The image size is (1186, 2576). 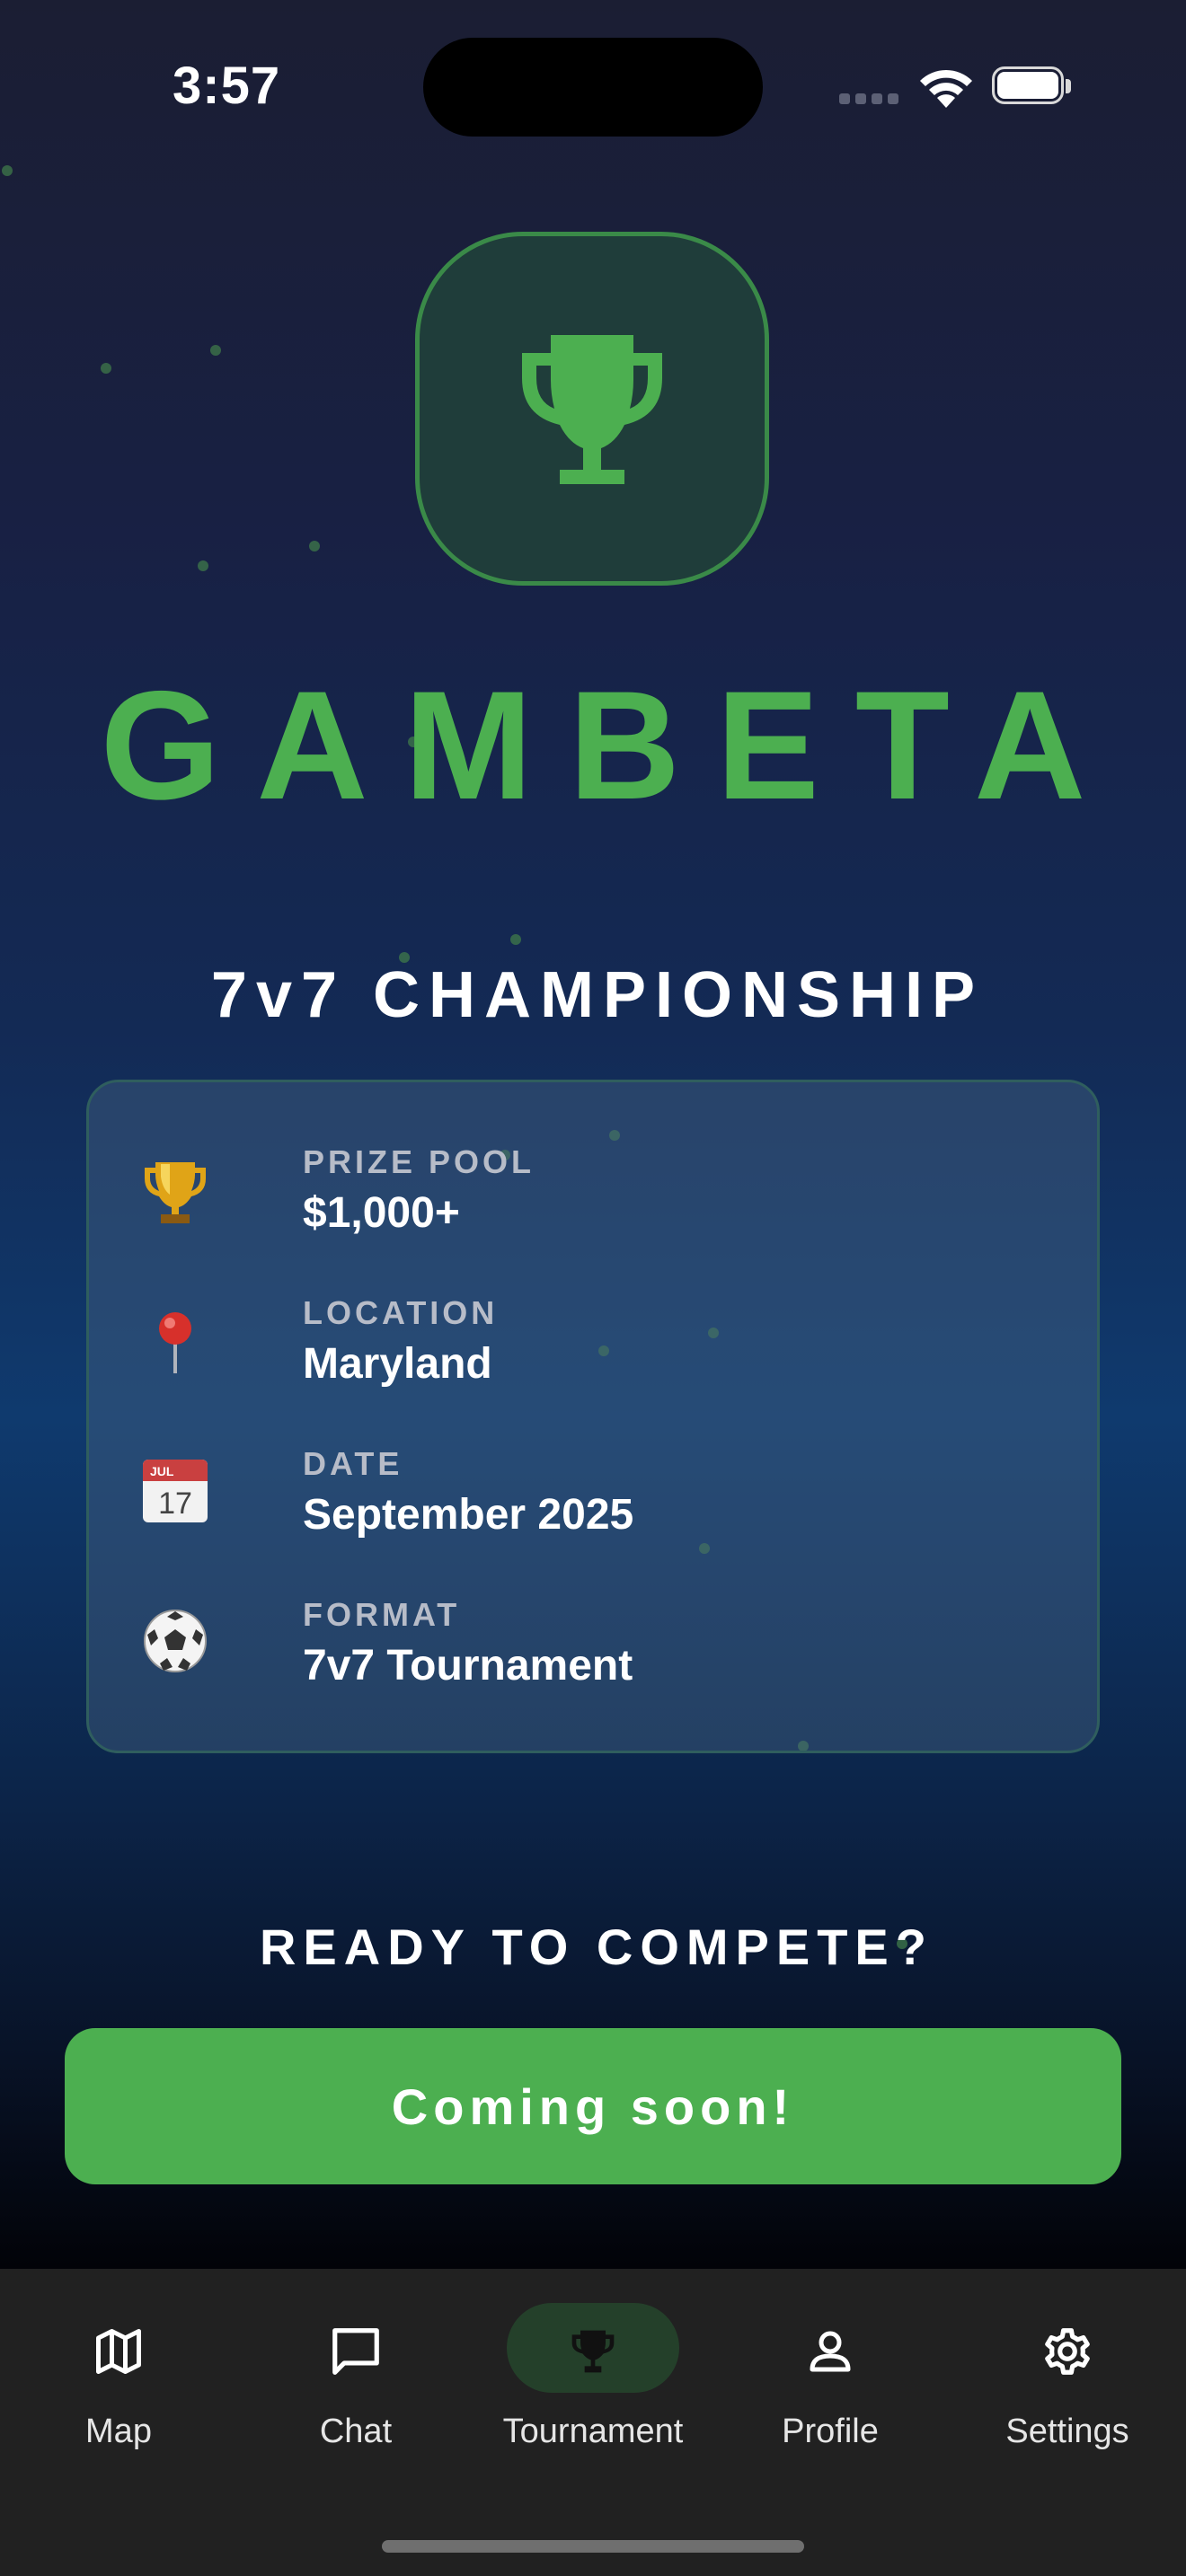 I want to click on tab-label: Profile, so click(x=830, y=2431).